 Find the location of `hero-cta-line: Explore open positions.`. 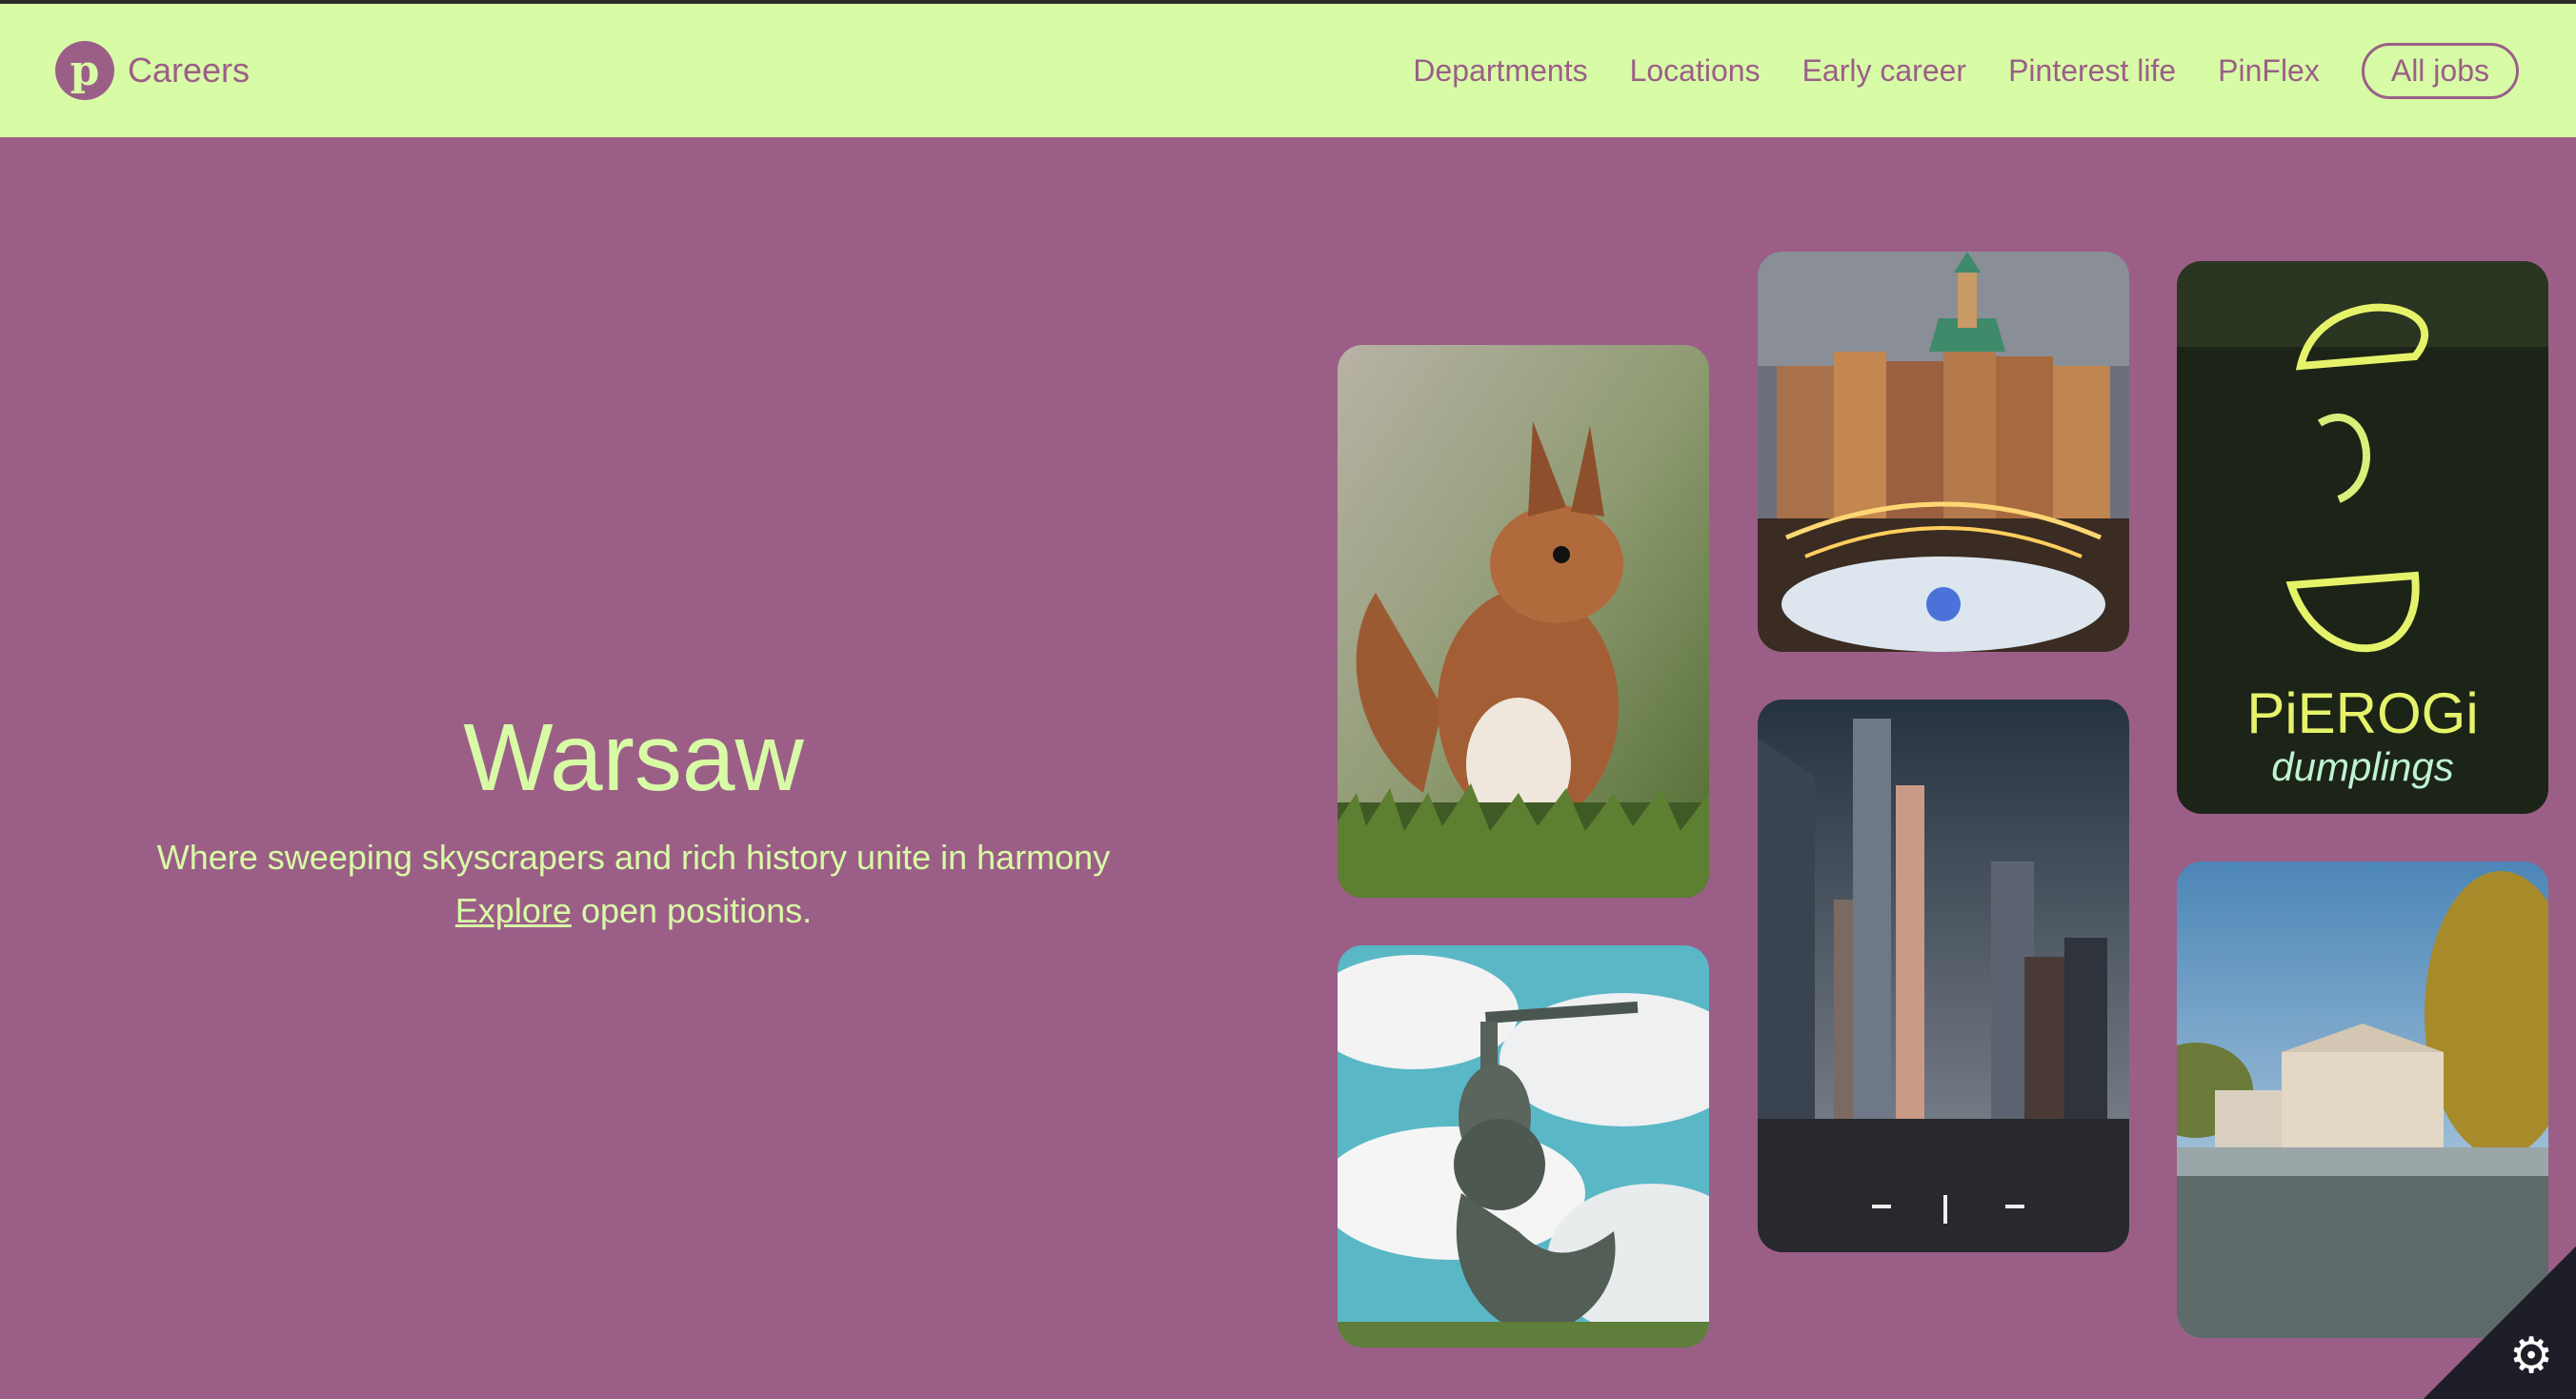

hero-cta-line: Explore open positions. is located at coordinates (633, 911).